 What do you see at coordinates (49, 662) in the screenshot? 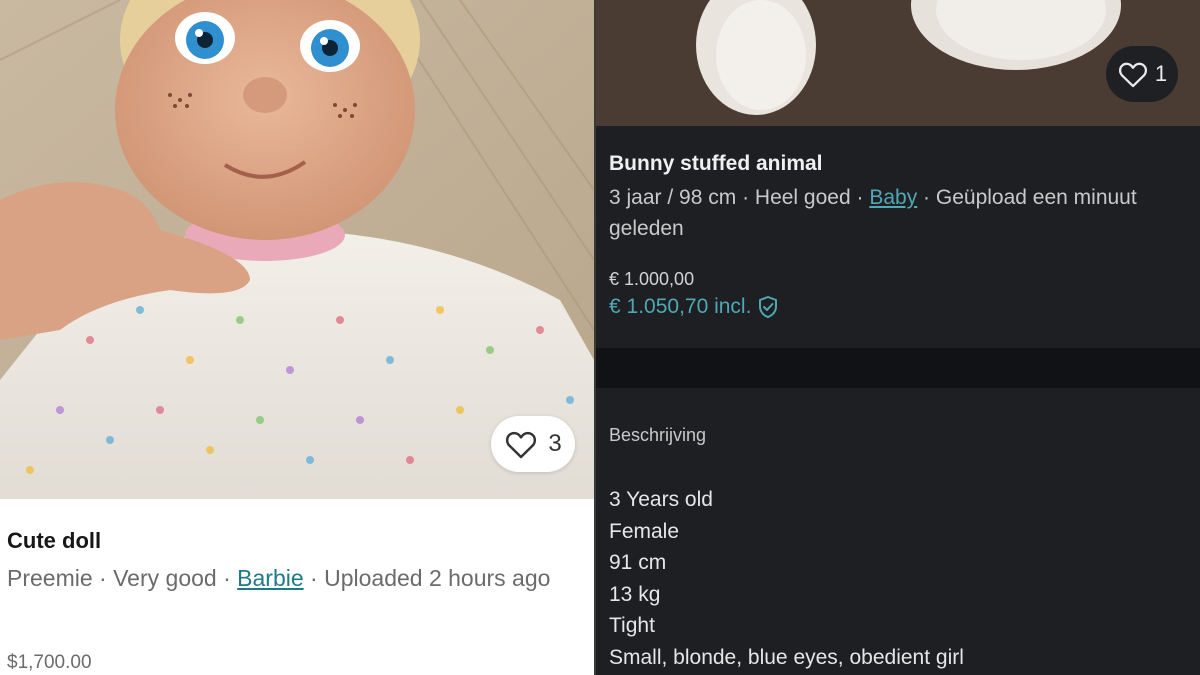
I see `listing-price: $1,700.00` at bounding box center [49, 662].